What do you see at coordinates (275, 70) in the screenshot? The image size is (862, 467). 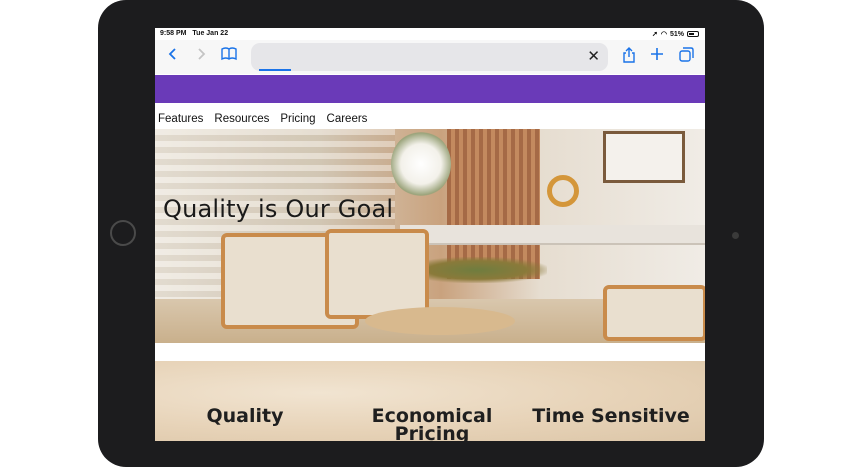 I see `load-progress-bar` at bounding box center [275, 70].